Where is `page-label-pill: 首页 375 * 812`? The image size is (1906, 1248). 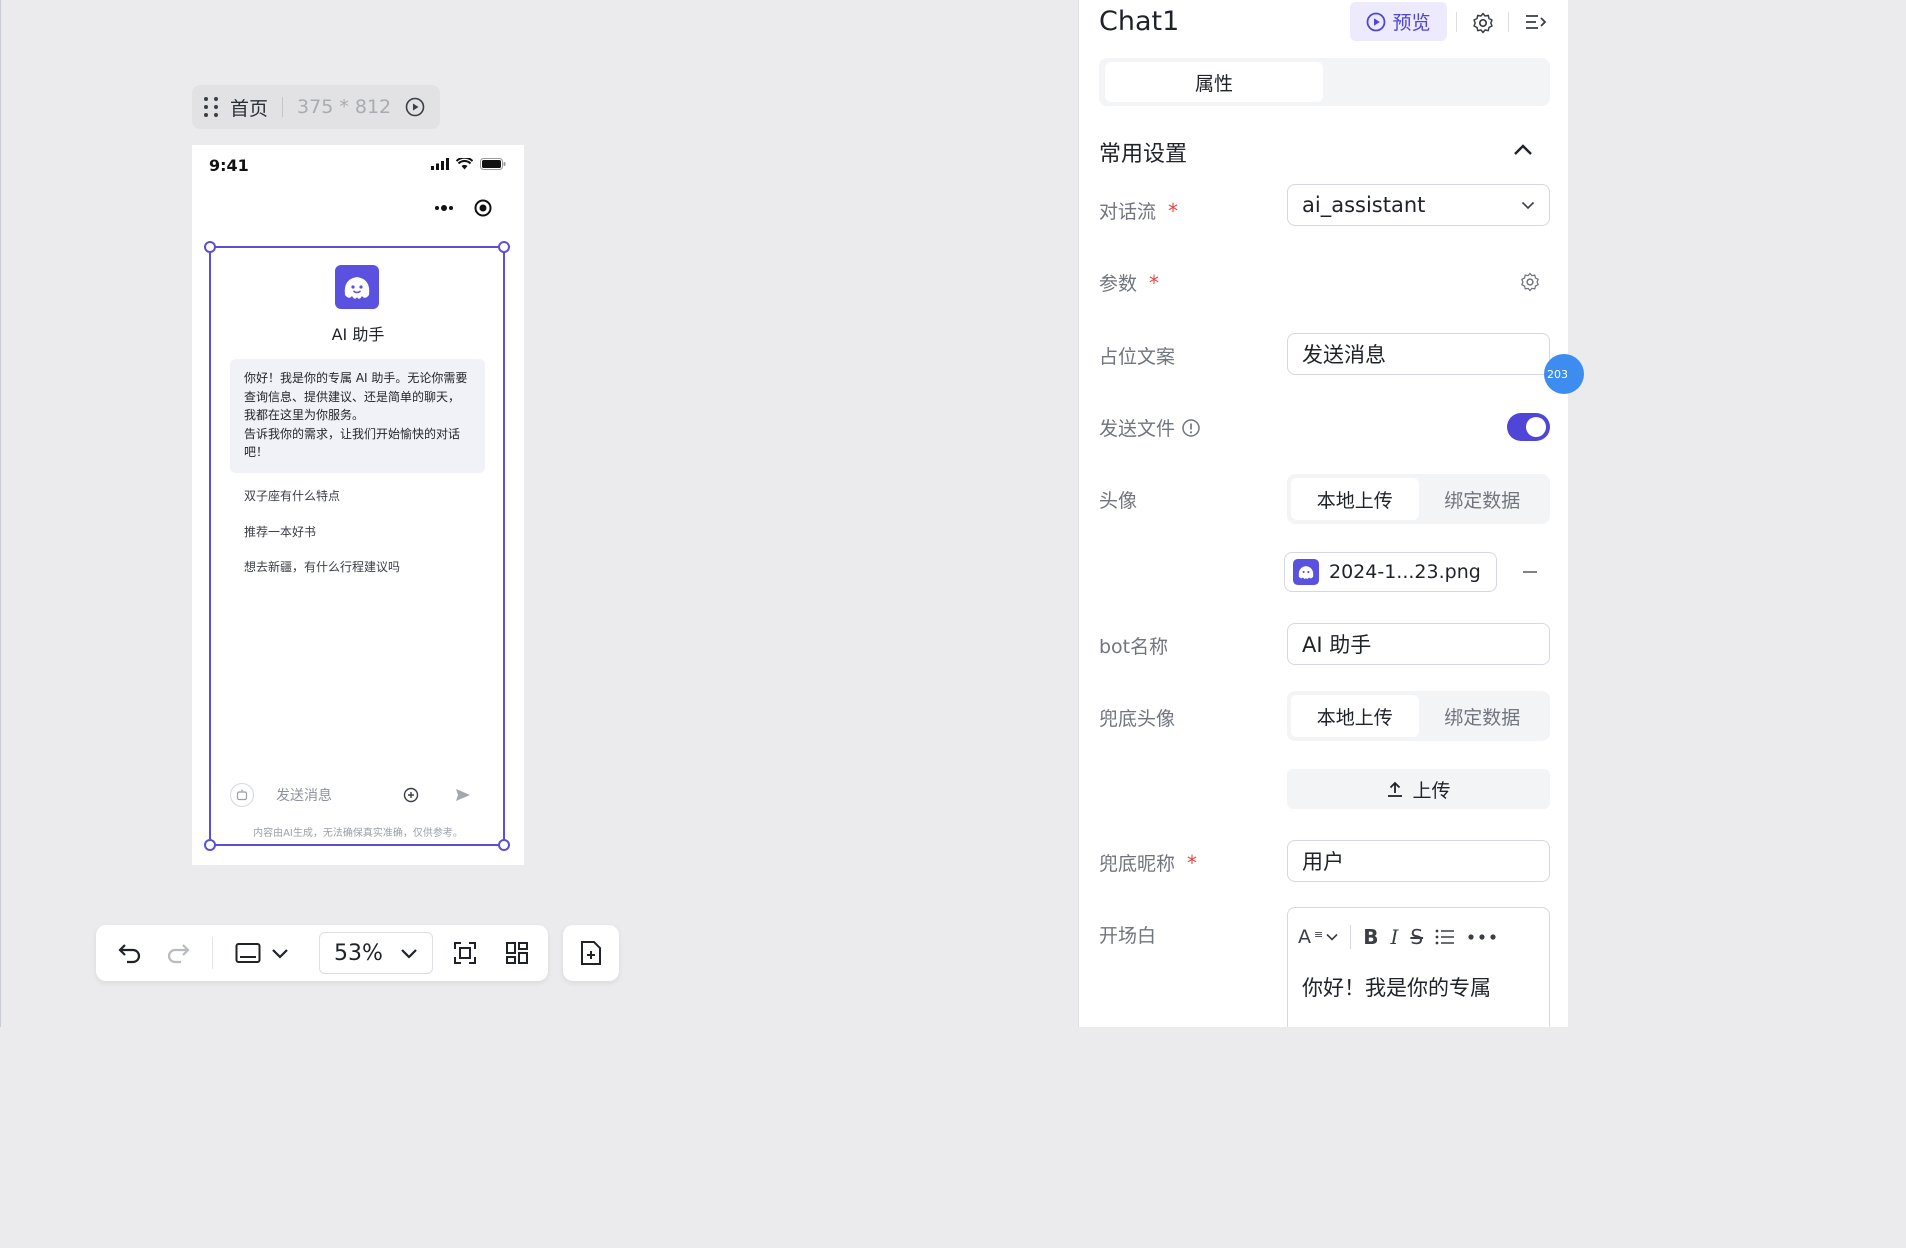 page-label-pill: 首页 375 * 812 is located at coordinates (316, 107).